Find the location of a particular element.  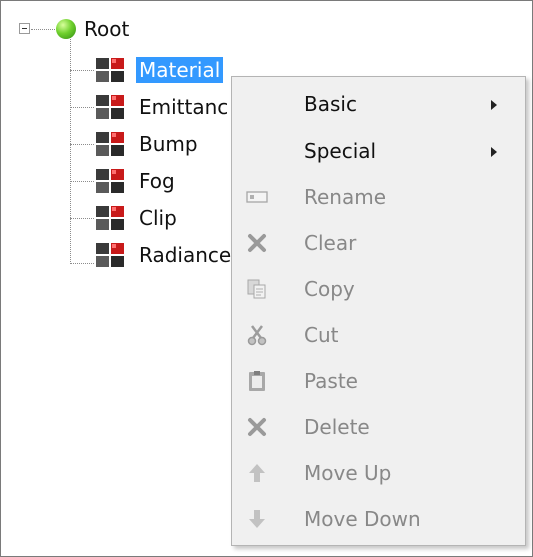

menu-item-clear: Clear is located at coordinates (378, 243).